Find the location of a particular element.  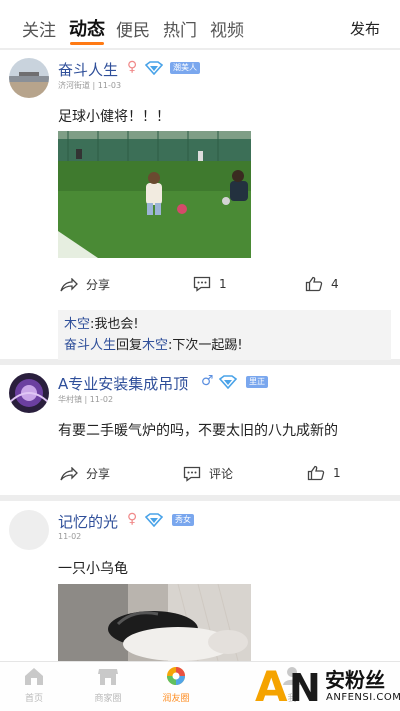

watermark-logo: A N 安粉丝 ANFENSI.COM is located at coordinates (327, 685).